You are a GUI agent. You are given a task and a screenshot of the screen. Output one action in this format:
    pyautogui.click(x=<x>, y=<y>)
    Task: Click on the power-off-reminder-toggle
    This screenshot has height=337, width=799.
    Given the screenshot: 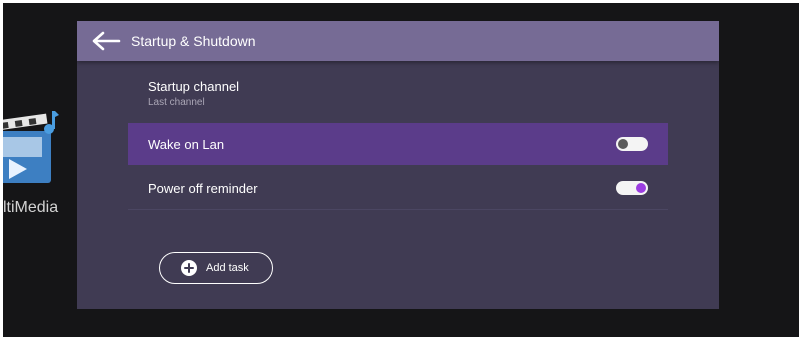 What is the action you would take?
    pyautogui.click(x=632, y=188)
    